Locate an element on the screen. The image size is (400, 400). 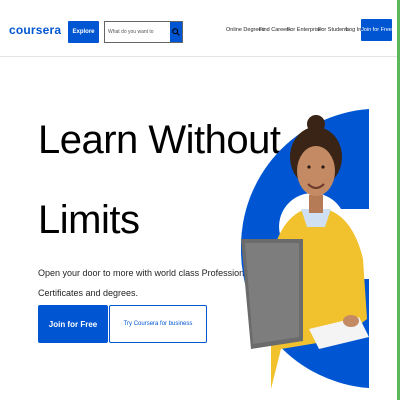
search-icon is located at coordinates (176, 32).